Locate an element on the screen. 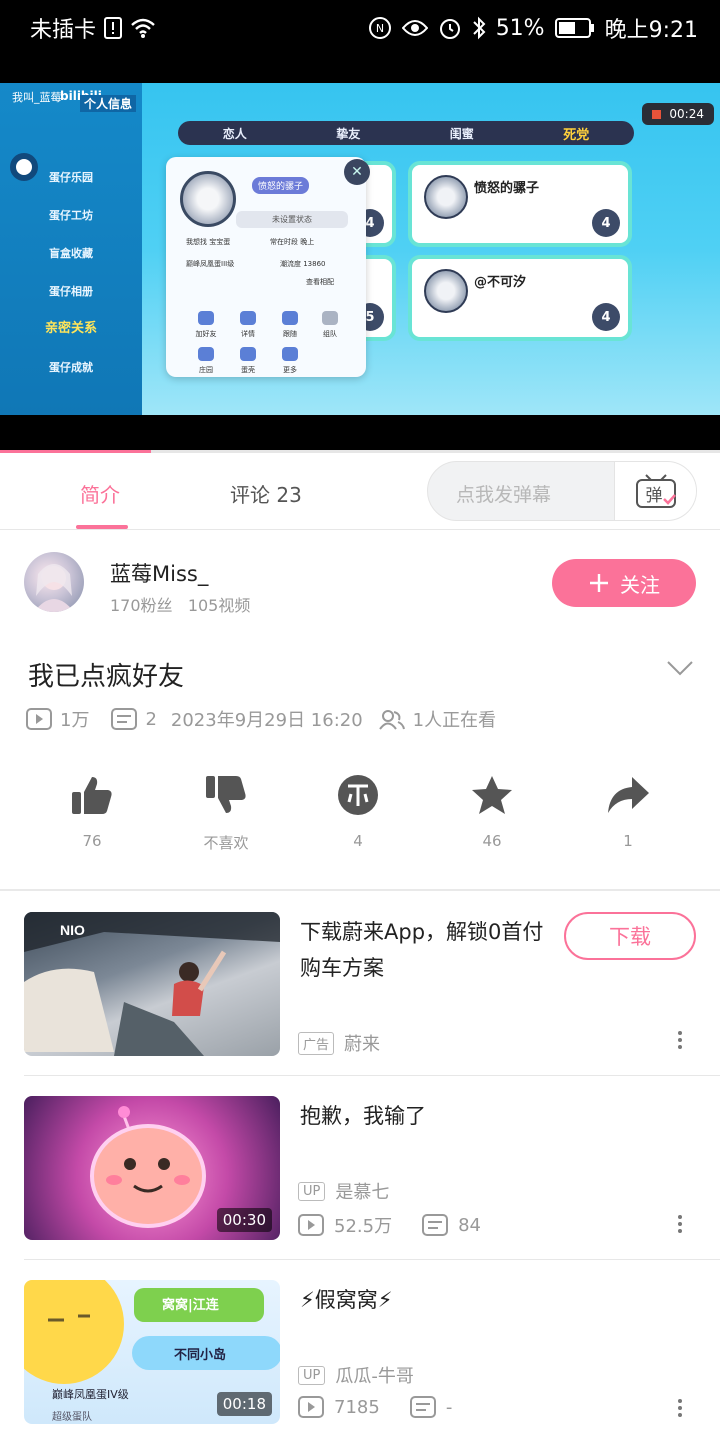 The width and height of the screenshot is (720, 1440). uploader-stats: 170粉丝 105视频 is located at coordinates (180, 604).